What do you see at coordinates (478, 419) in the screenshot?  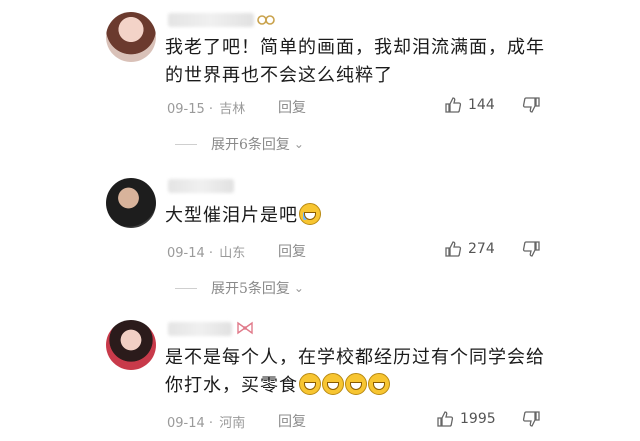 I see `like-count: 1995` at bounding box center [478, 419].